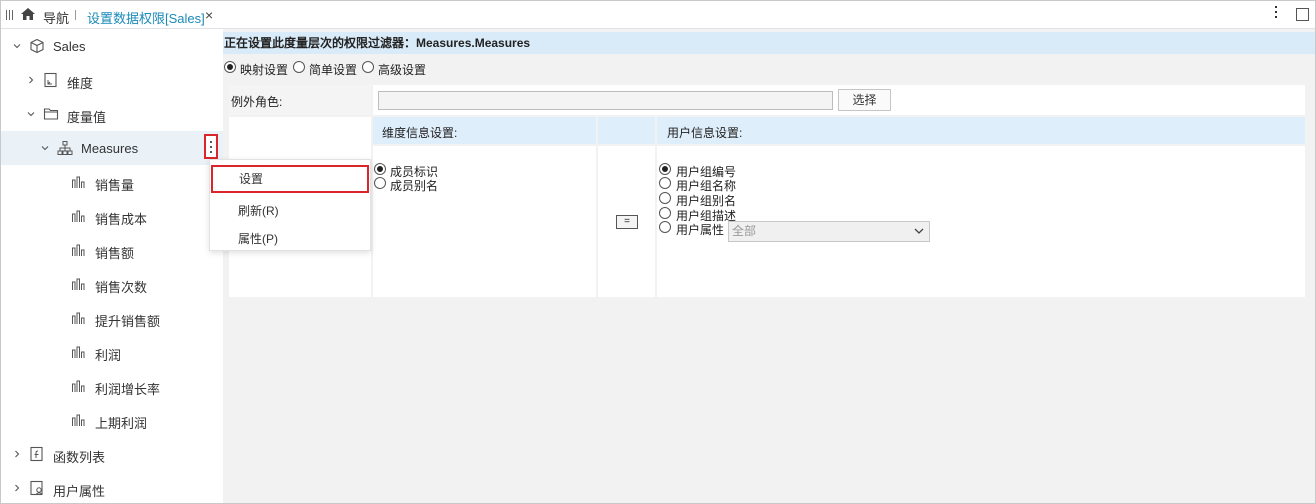  What do you see at coordinates (829, 231) in the screenshot?
I see `user-attribute-select: 全部` at bounding box center [829, 231].